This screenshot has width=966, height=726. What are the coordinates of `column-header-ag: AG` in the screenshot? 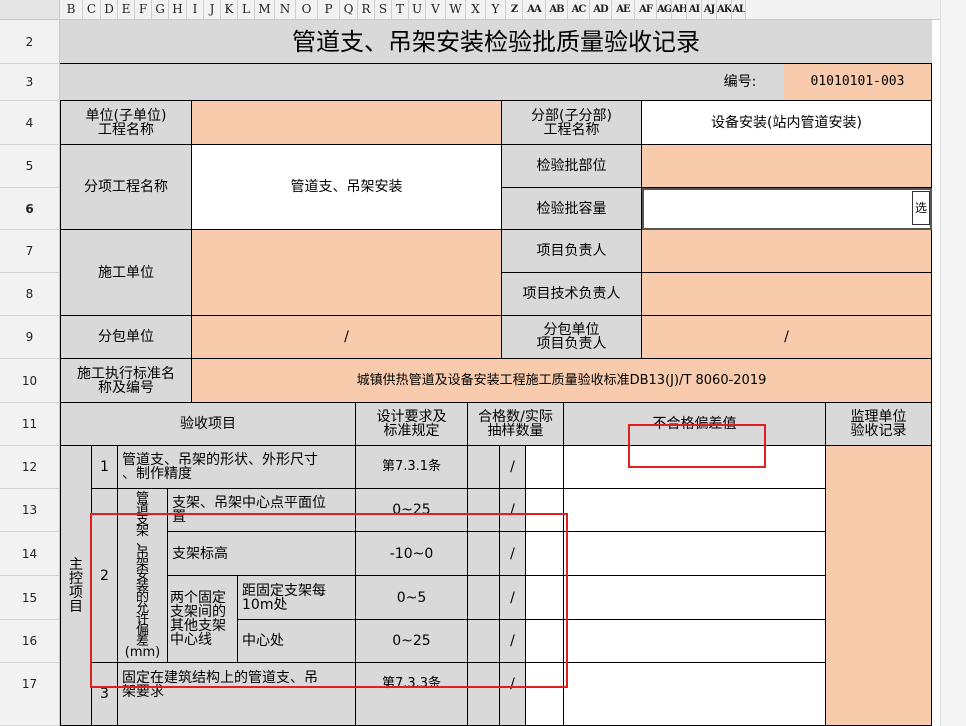 It's located at (664, 9).